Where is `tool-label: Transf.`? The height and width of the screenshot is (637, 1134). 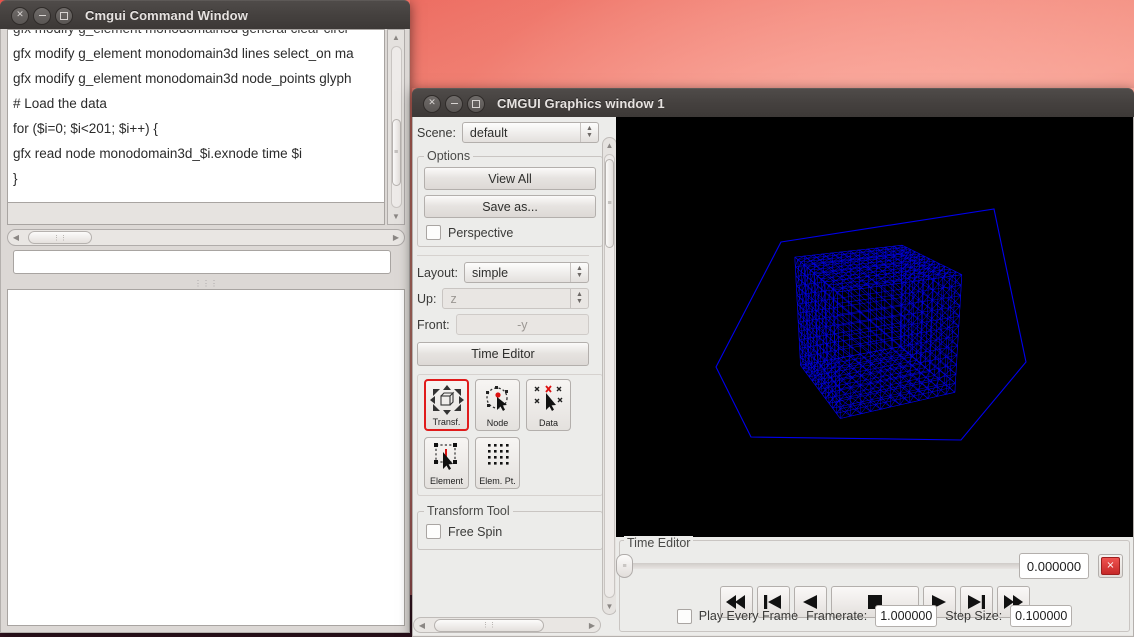 tool-label: Transf. is located at coordinates (446, 422).